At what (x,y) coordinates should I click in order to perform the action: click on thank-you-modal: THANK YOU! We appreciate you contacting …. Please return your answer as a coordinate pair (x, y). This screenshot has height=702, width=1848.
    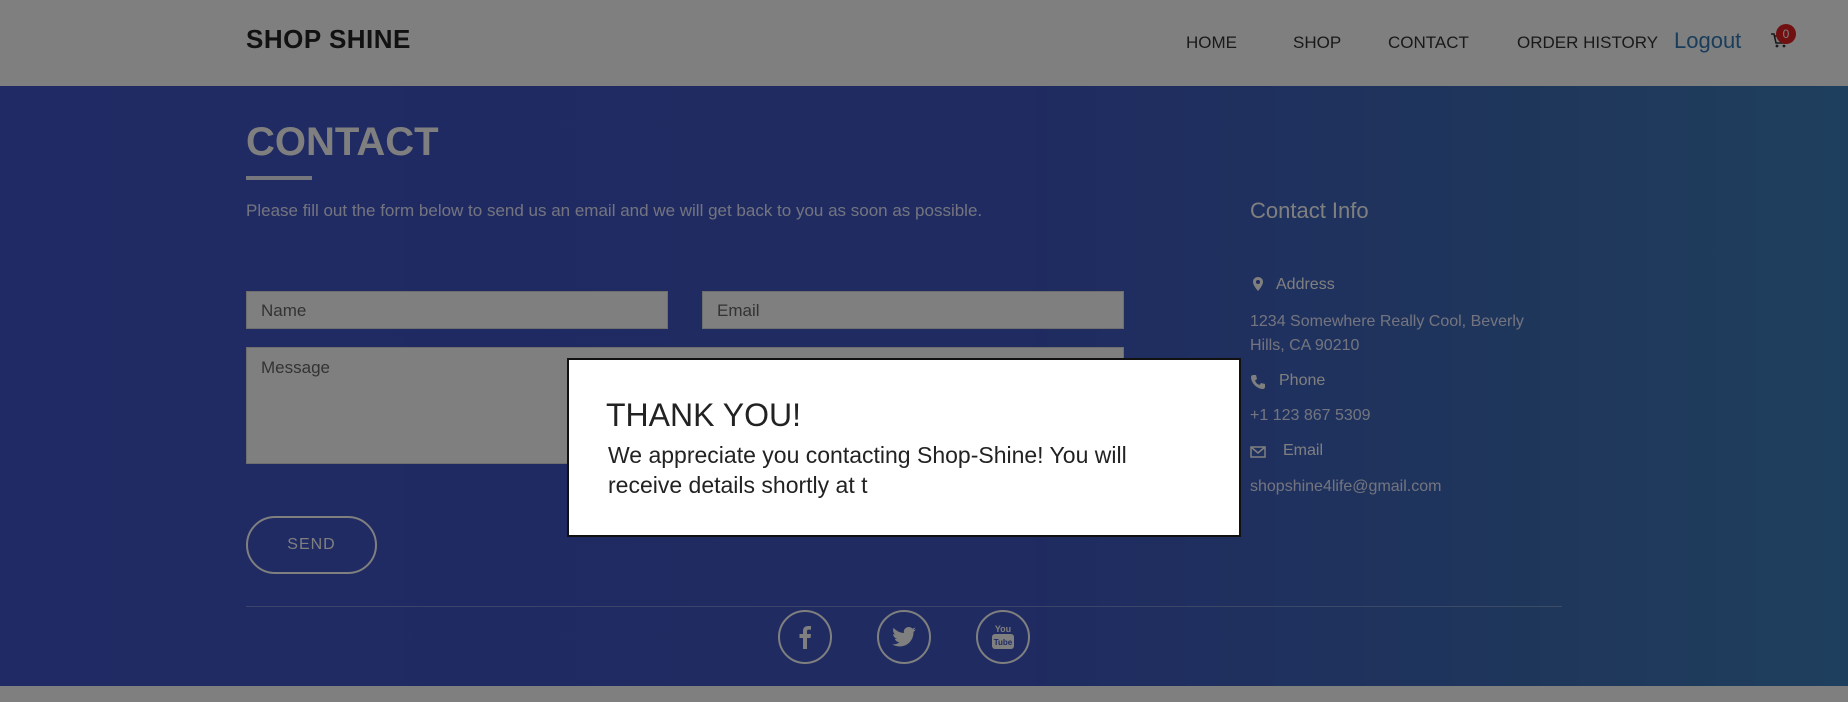
    Looking at the image, I should click on (904, 447).